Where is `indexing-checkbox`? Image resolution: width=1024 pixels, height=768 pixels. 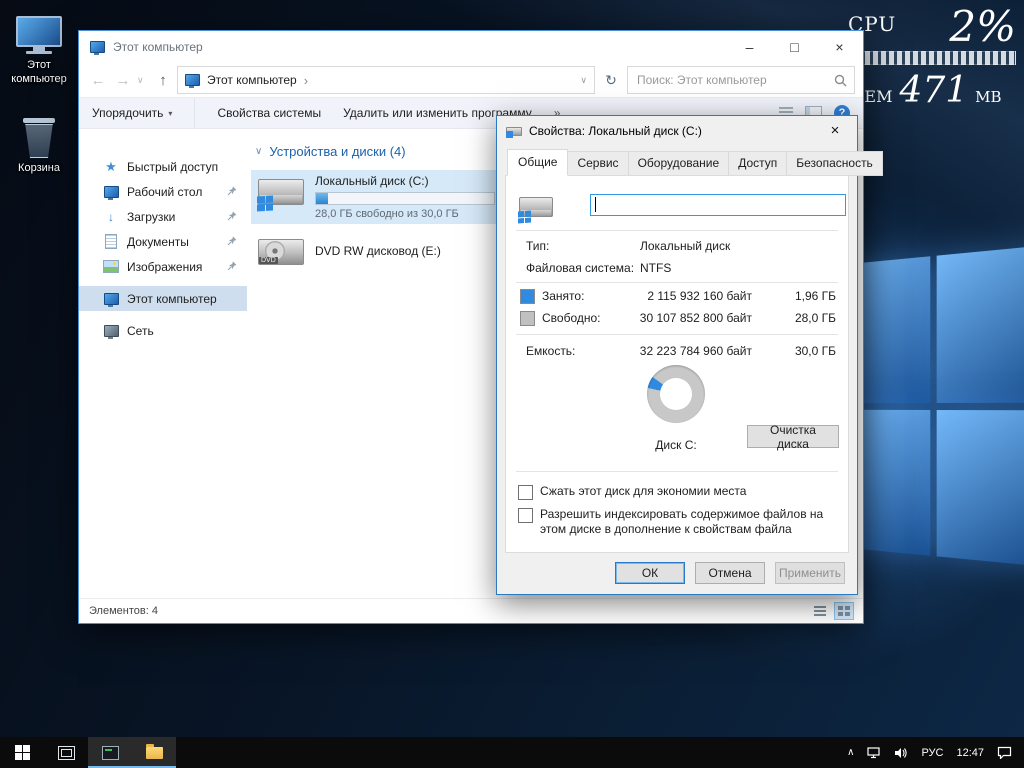
indexing-checkbox is located at coordinates (525, 515).